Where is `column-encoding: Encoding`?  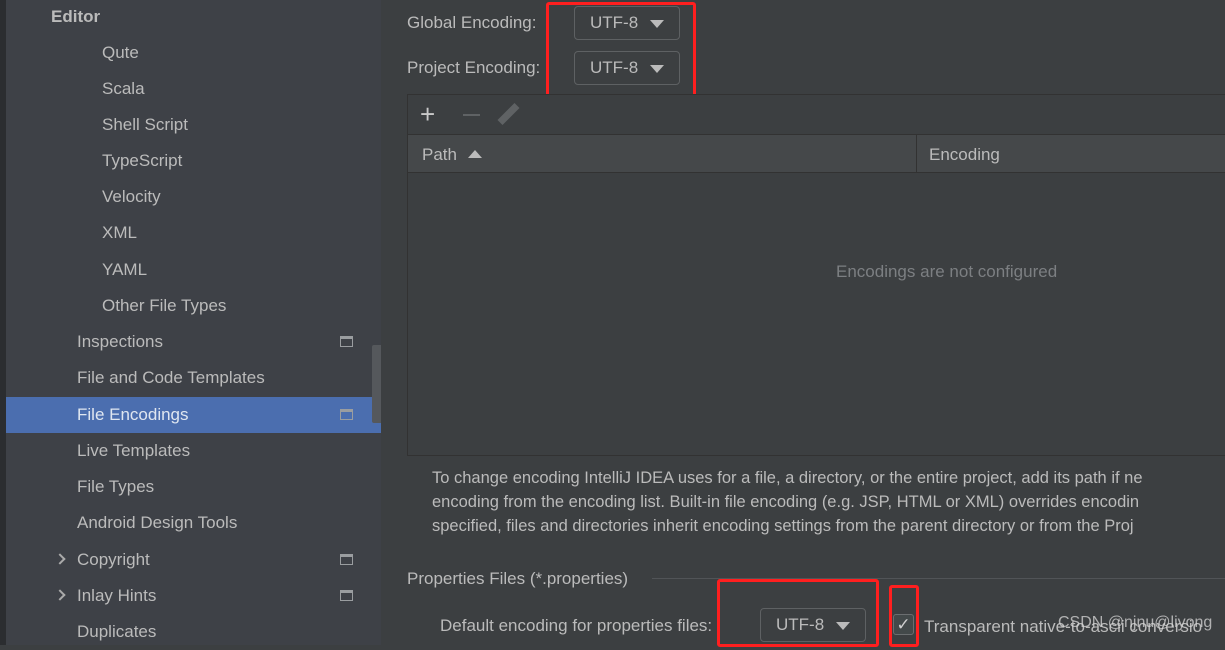 column-encoding: Encoding is located at coordinates (964, 155).